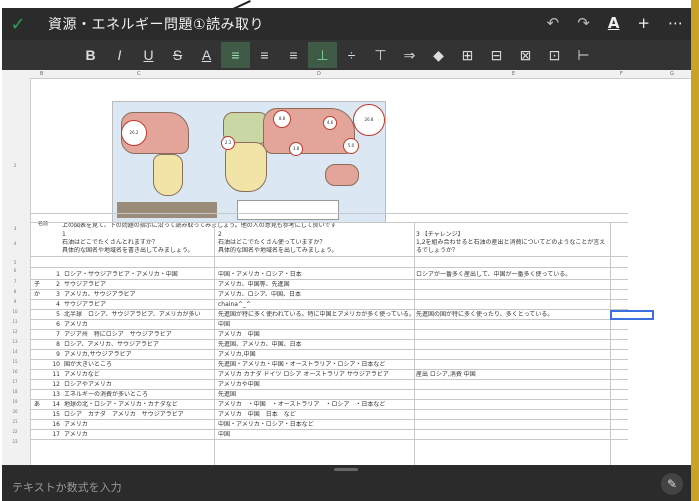  I want to click on text-color-button: A, so click(206, 55).